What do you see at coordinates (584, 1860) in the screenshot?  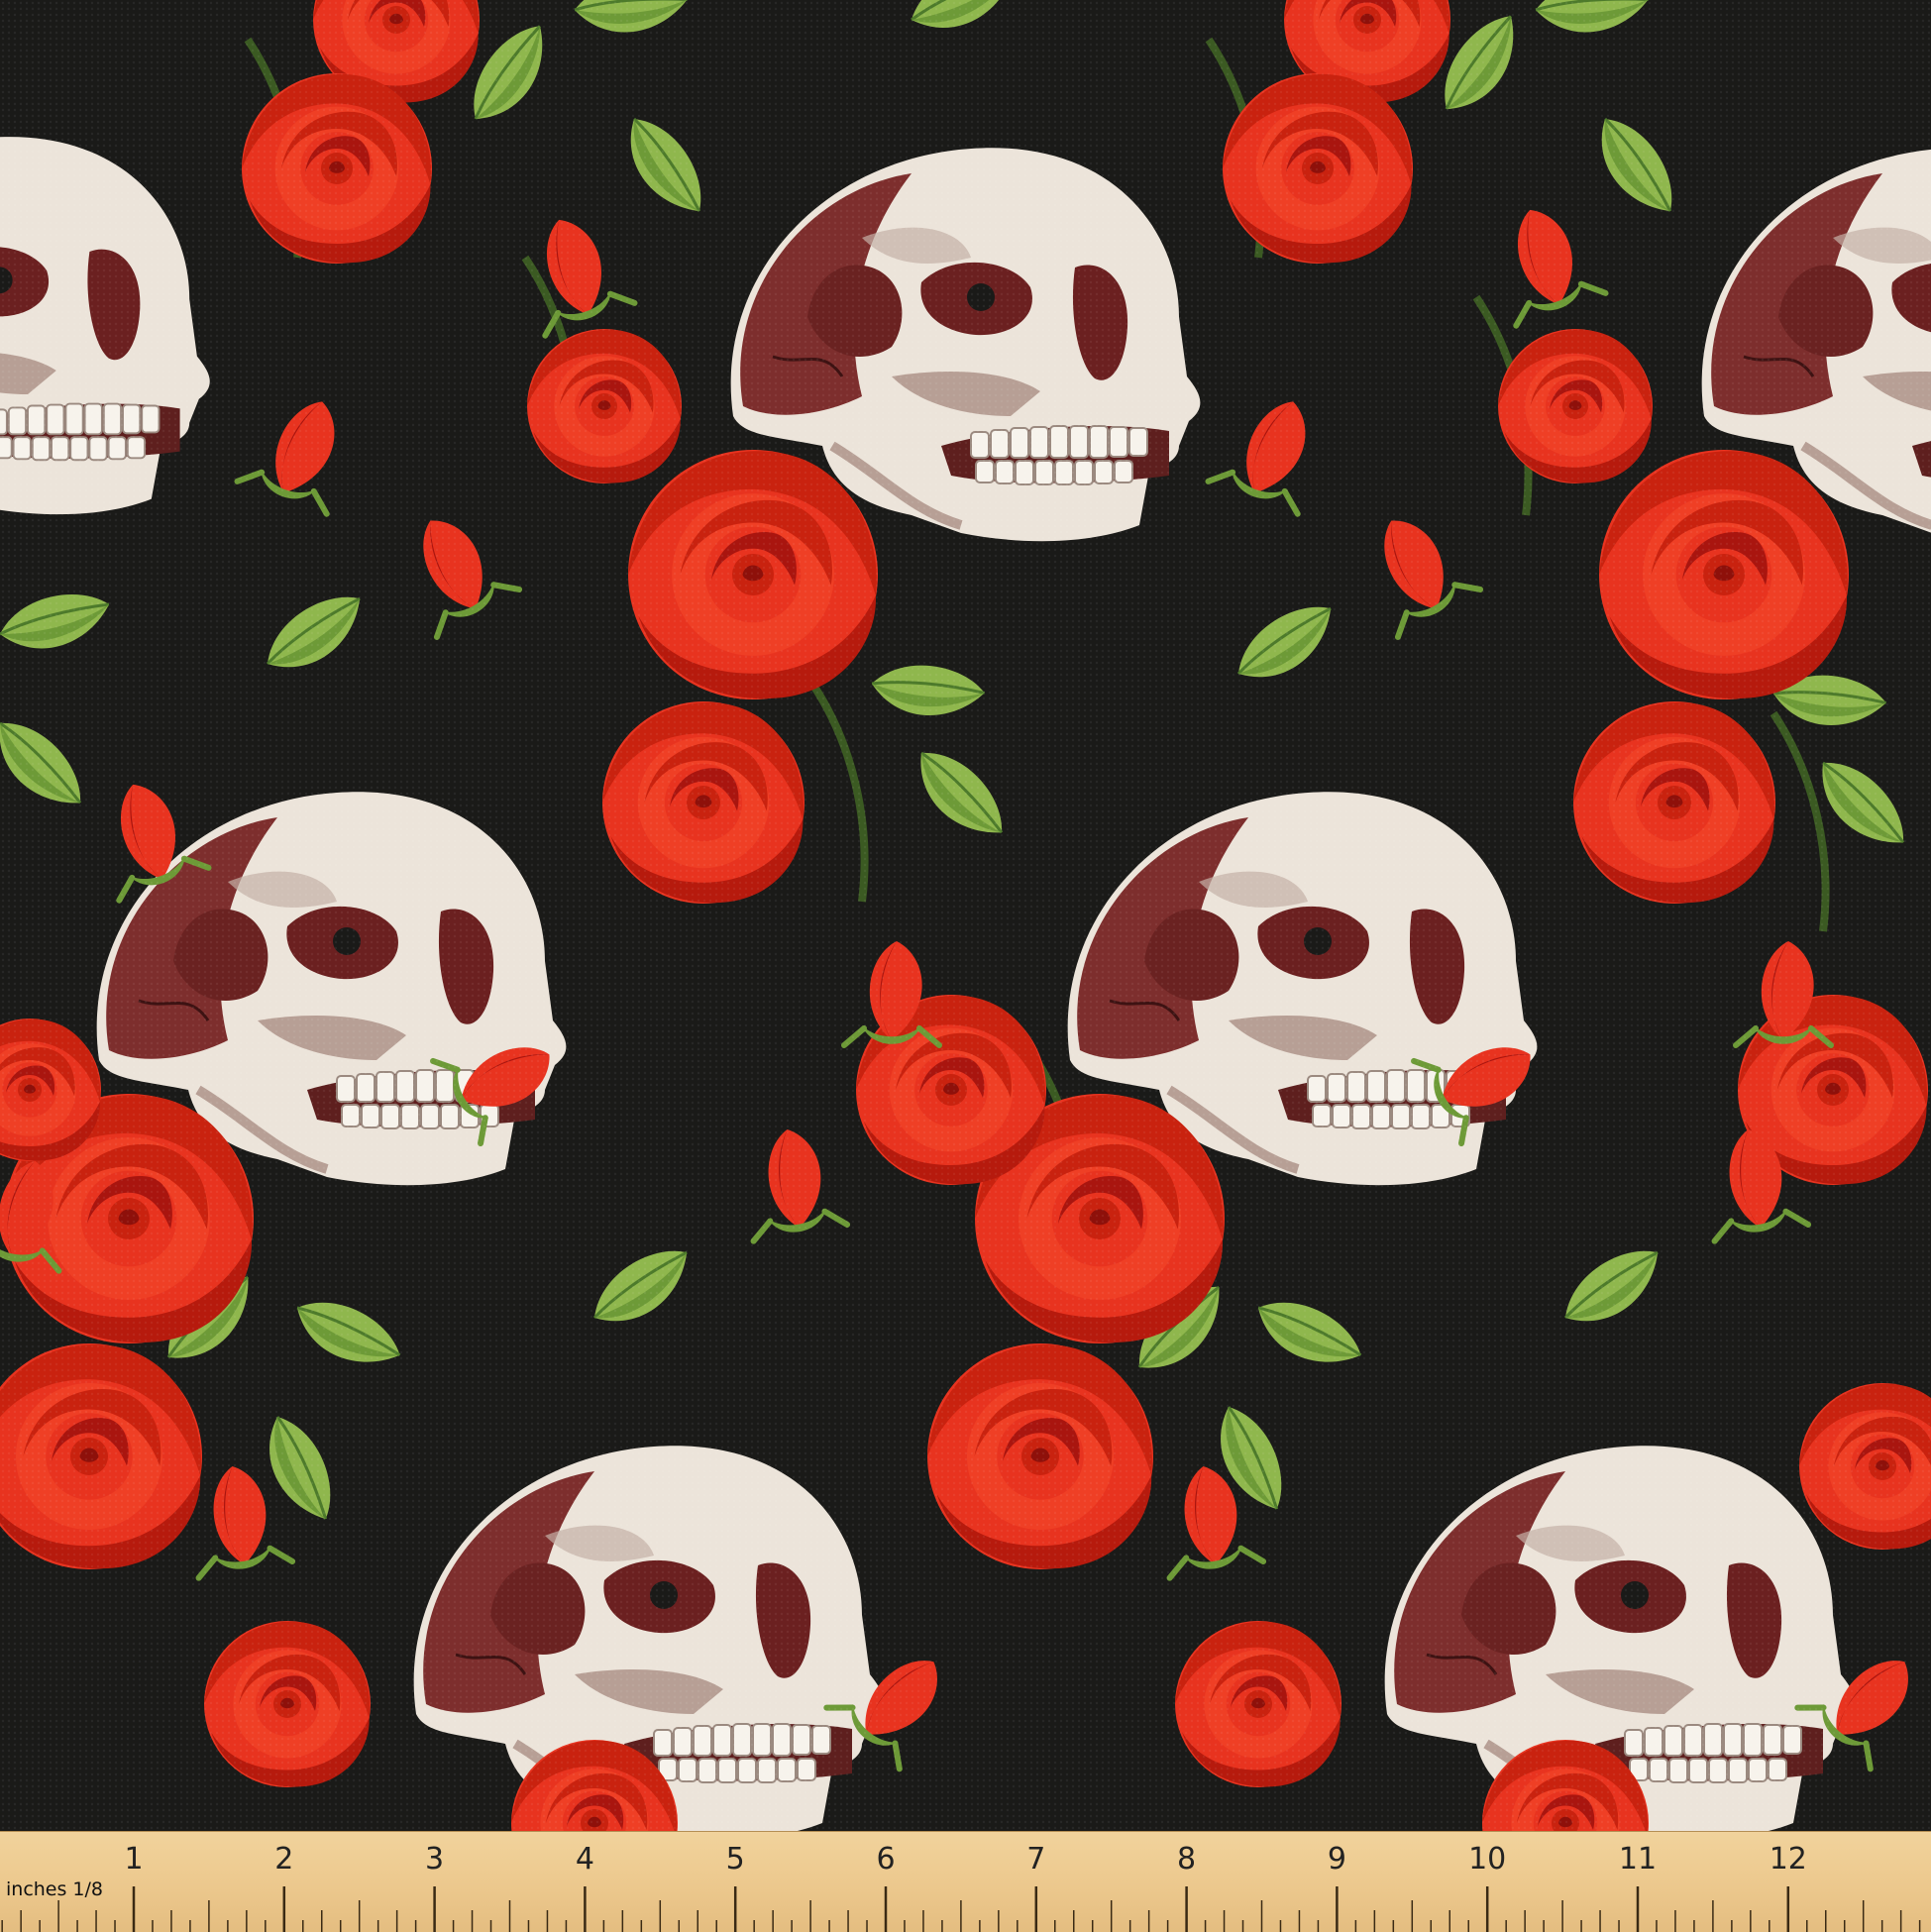 I see `ruler-number: 4` at bounding box center [584, 1860].